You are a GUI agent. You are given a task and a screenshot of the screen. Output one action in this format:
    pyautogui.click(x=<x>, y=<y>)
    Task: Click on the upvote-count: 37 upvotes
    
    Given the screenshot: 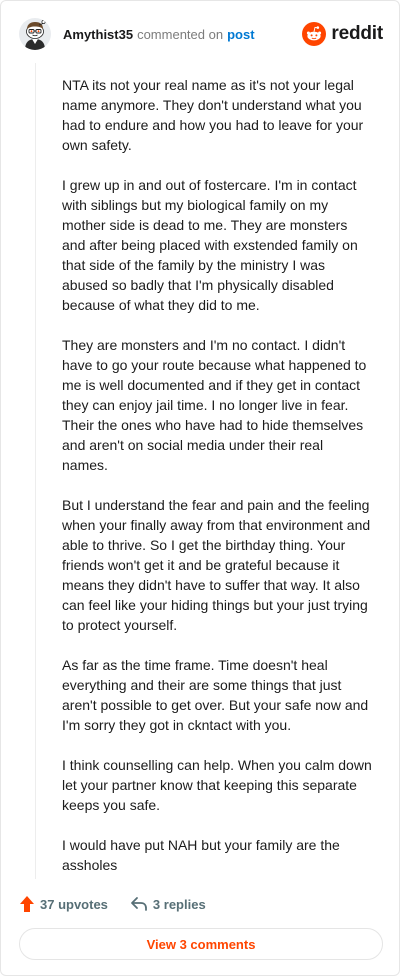 What is the action you would take?
    pyautogui.click(x=74, y=904)
    